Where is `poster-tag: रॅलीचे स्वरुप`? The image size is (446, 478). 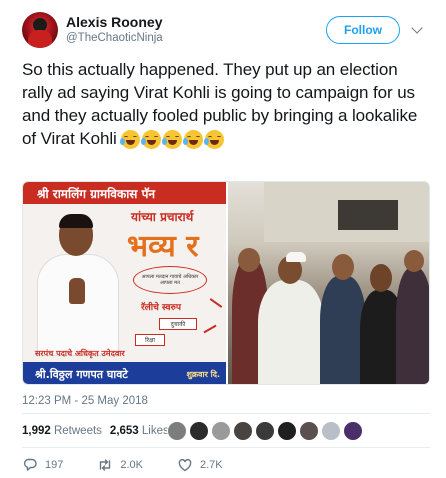
poster-tag: रॅलीचे स्वरुप is located at coordinates (161, 308).